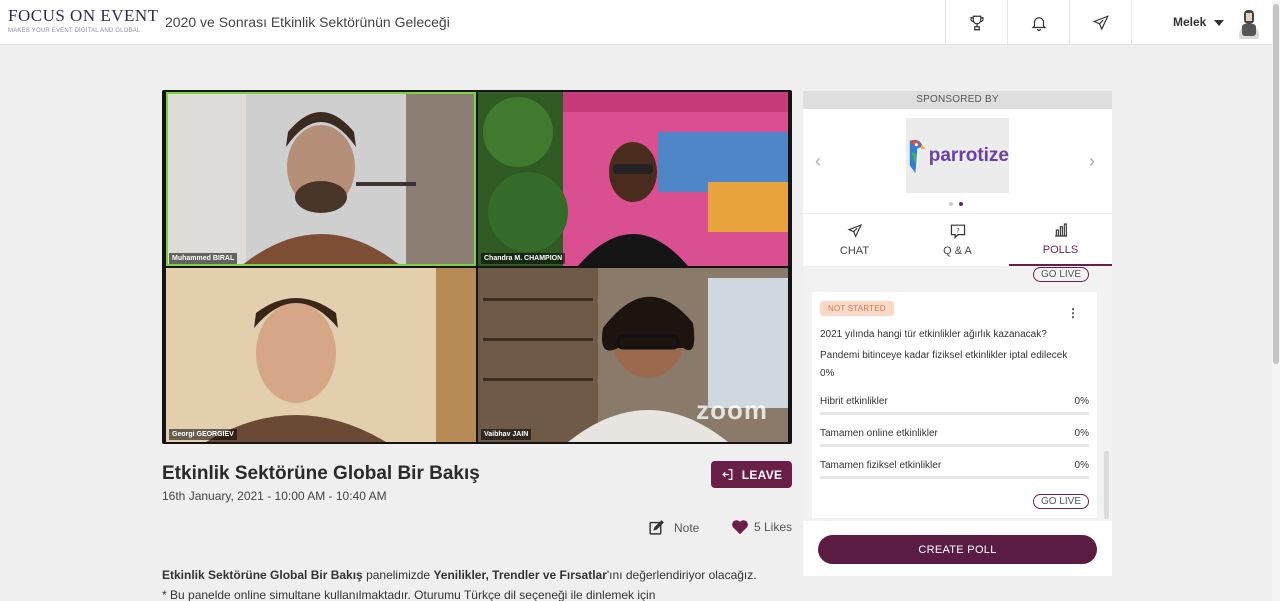 This screenshot has width=1280, height=601. I want to click on participant-tile: Muhammed BIRAL, so click(321, 179).